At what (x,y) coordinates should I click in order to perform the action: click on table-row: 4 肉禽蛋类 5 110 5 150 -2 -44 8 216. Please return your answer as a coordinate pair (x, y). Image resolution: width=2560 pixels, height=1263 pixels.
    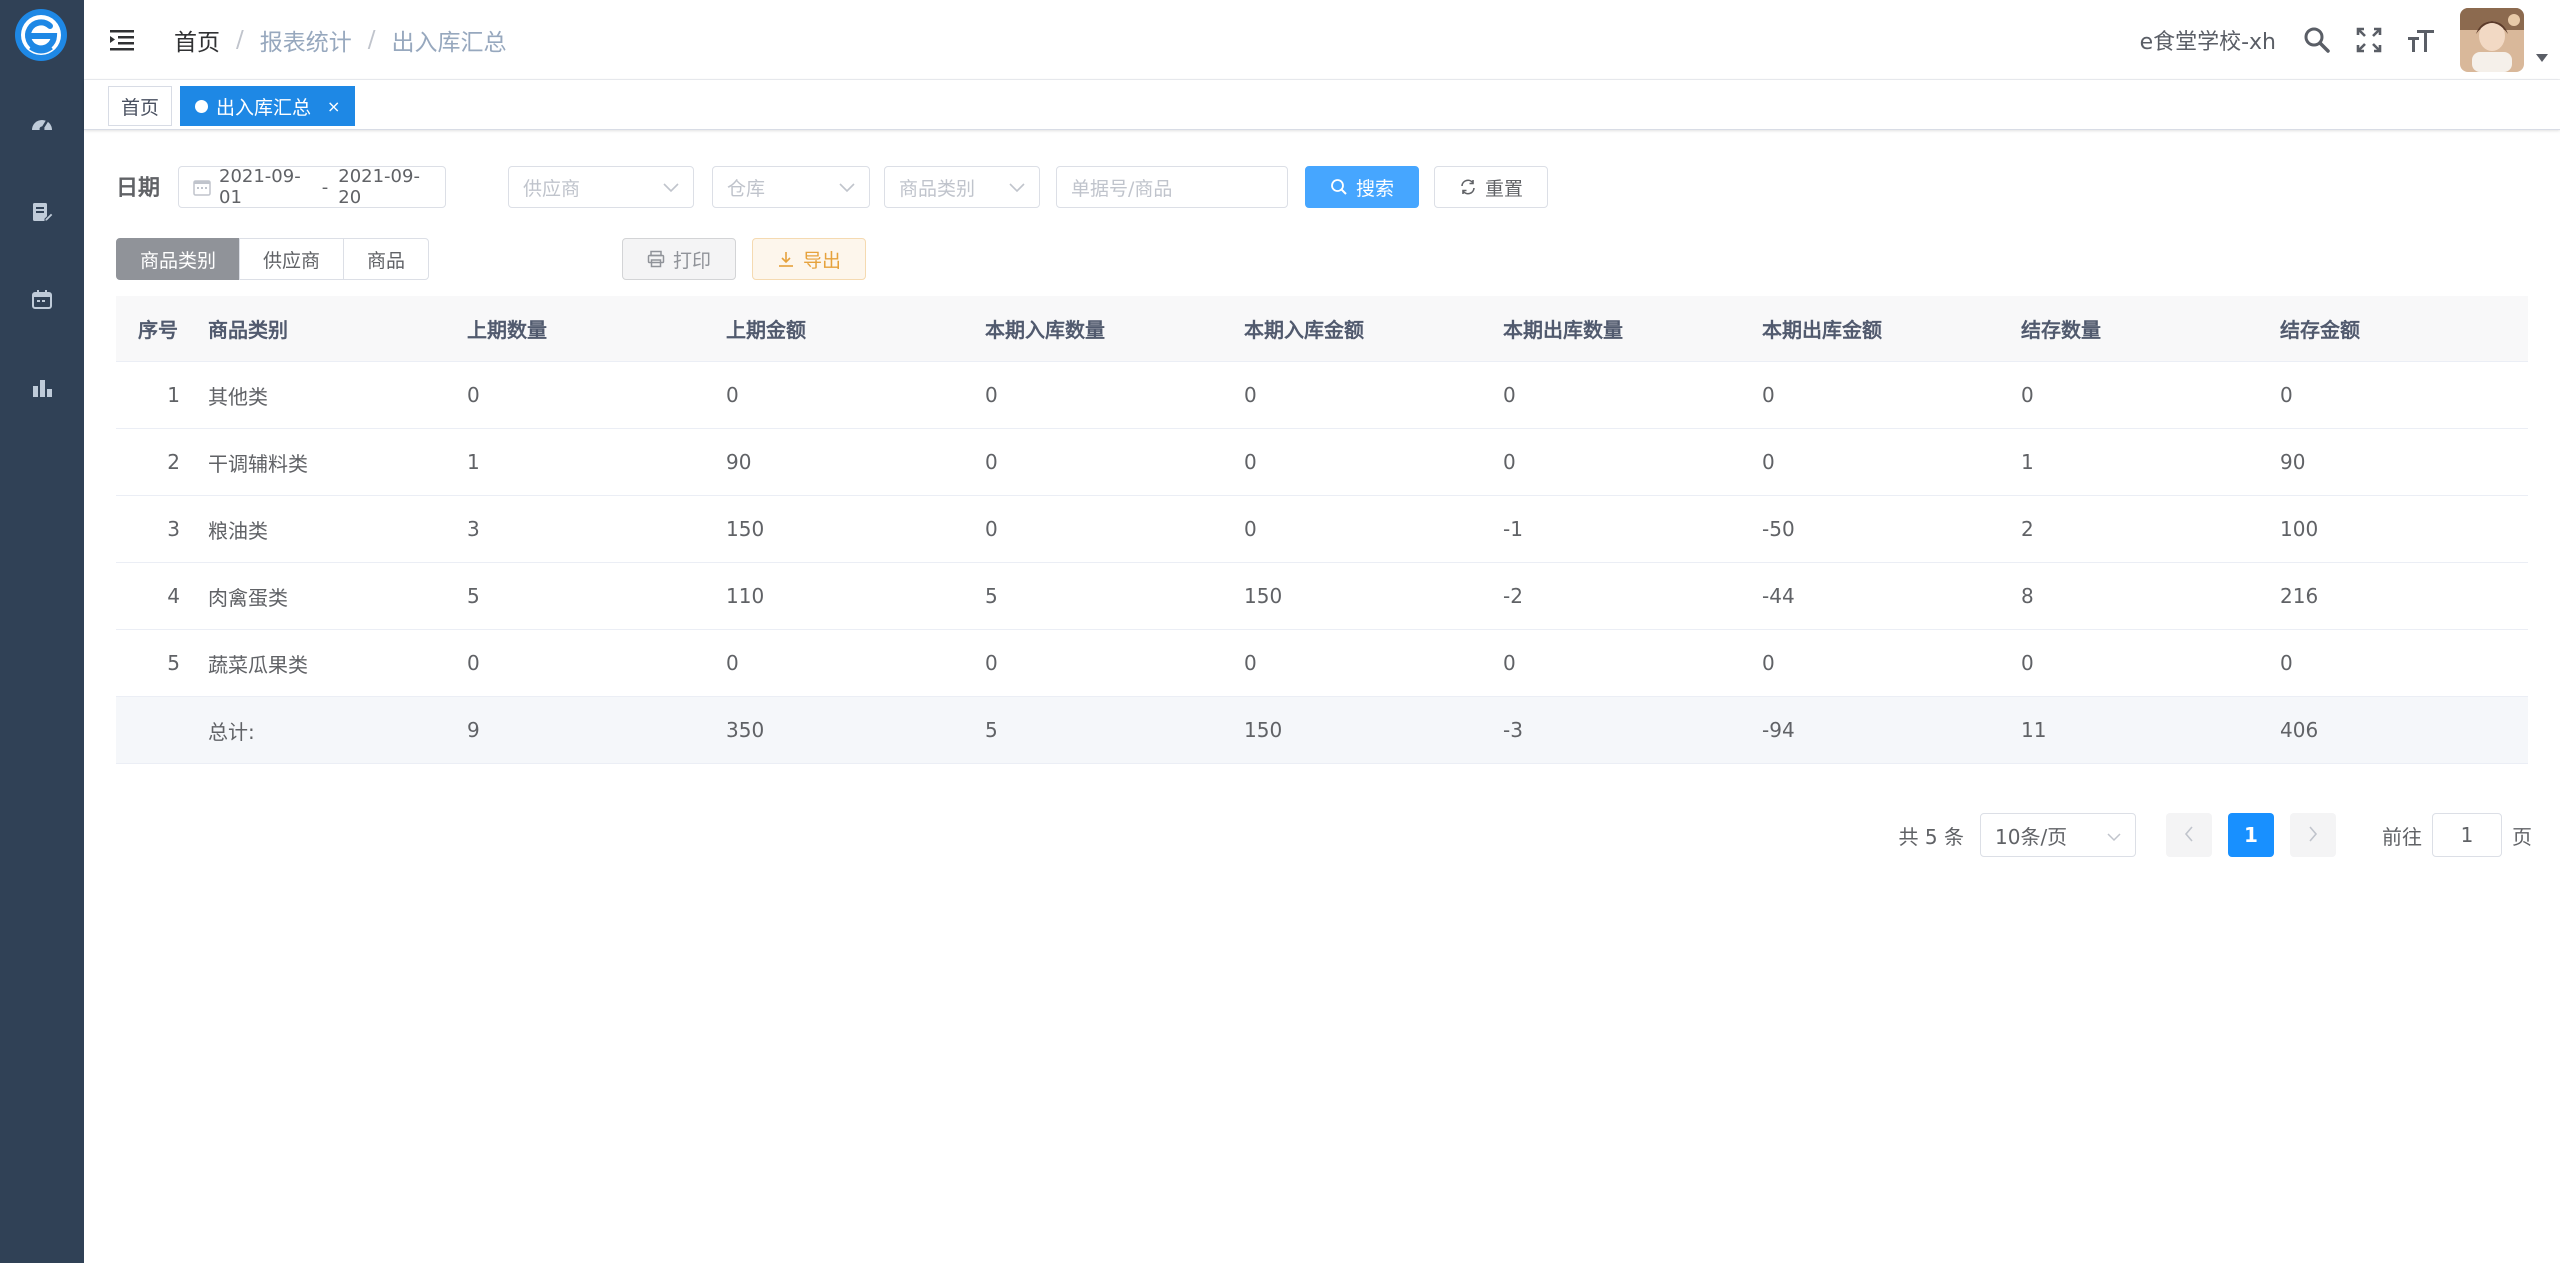
    Looking at the image, I should click on (1322, 596).